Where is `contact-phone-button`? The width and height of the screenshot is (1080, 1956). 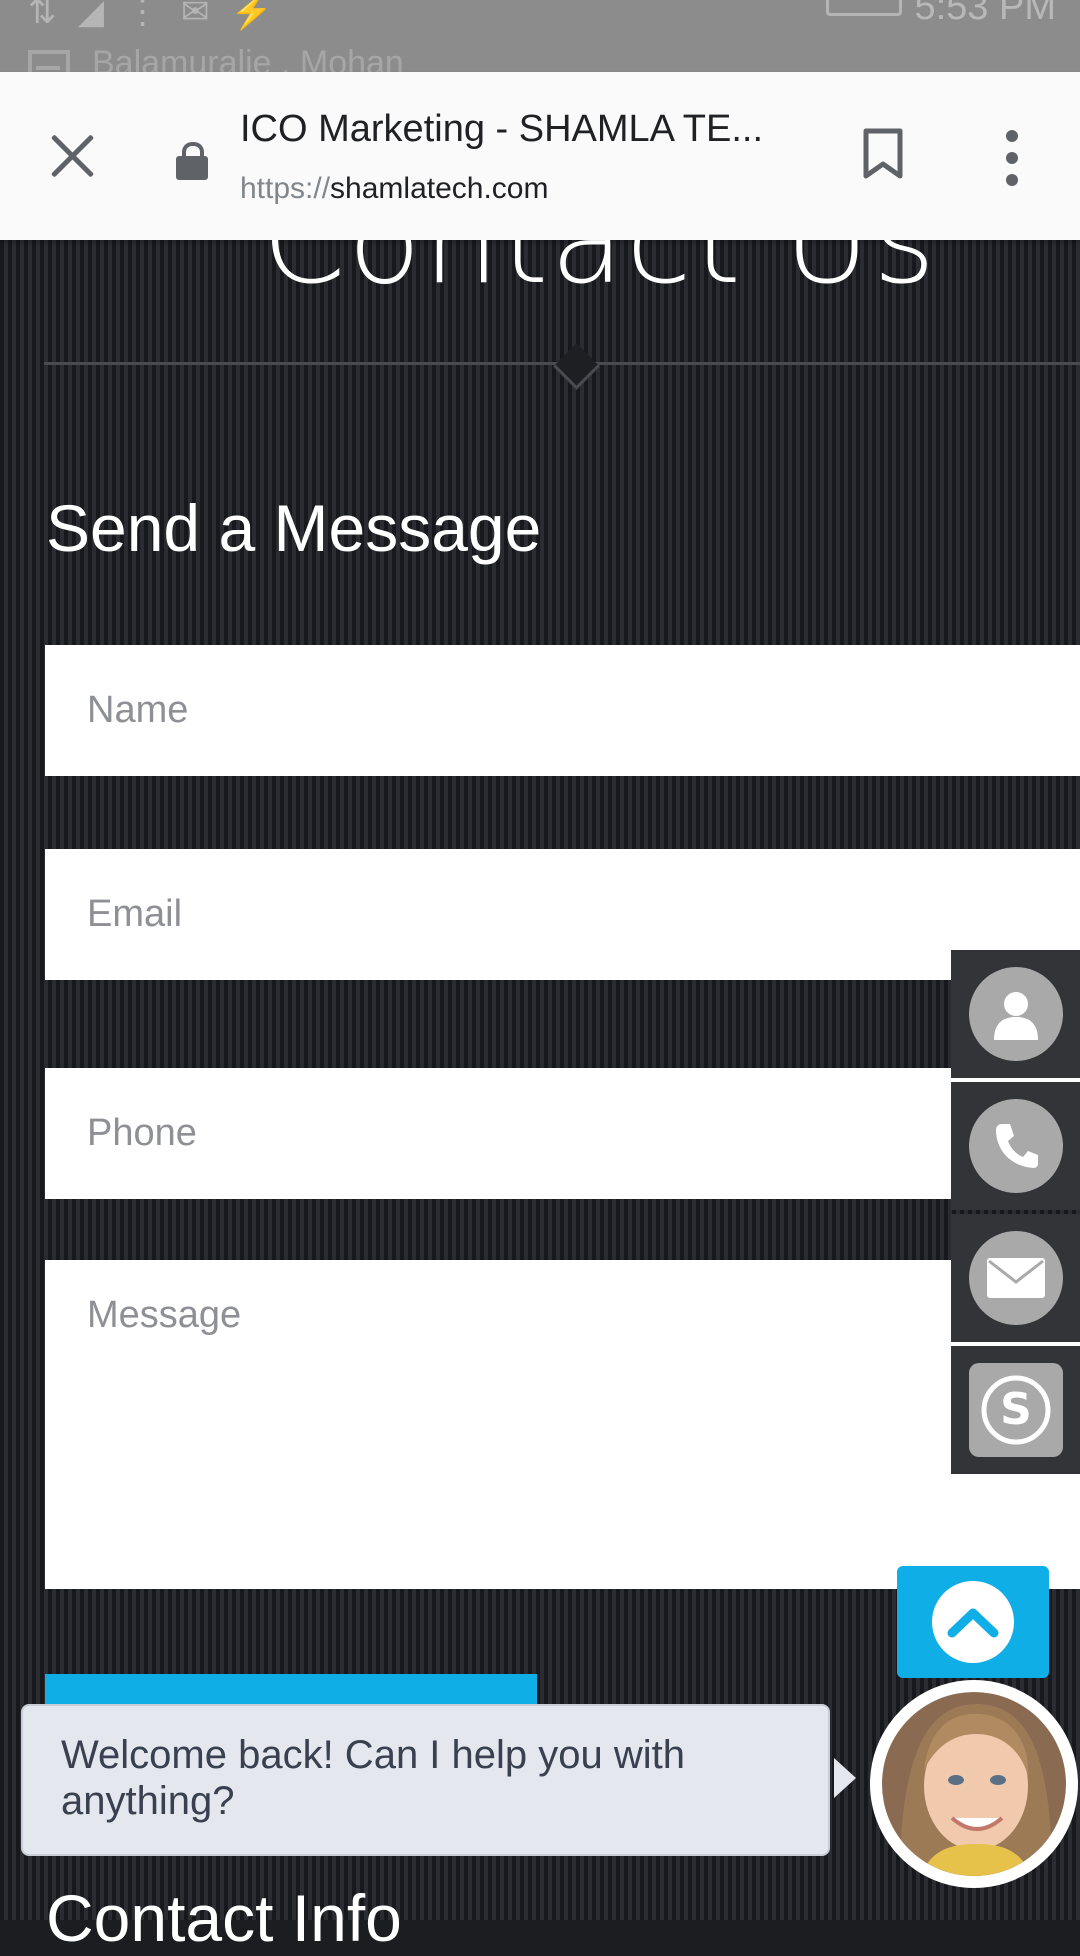
contact-phone-button is located at coordinates (1015, 1146).